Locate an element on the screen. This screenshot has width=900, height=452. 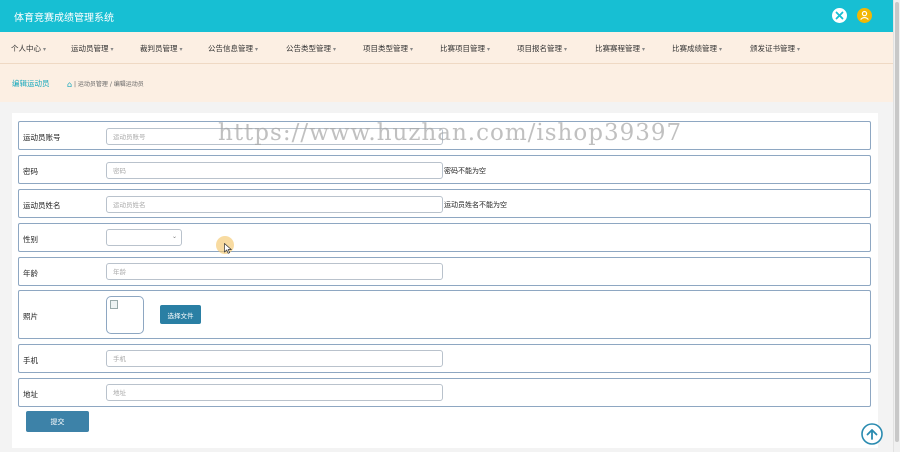
nav-schedule-management: 比赛赛程管理 ▾ is located at coordinates (620, 48).